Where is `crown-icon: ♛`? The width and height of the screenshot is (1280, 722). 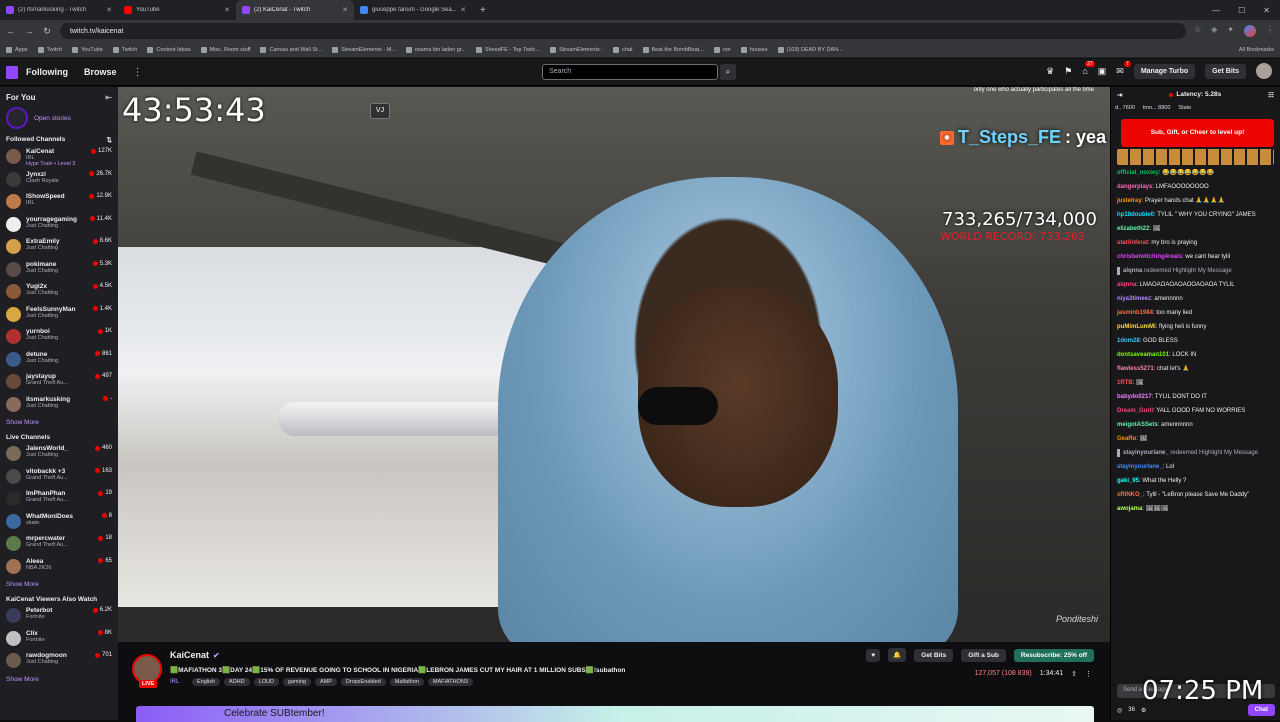
crown-icon: ♛ is located at coordinates (1050, 71).